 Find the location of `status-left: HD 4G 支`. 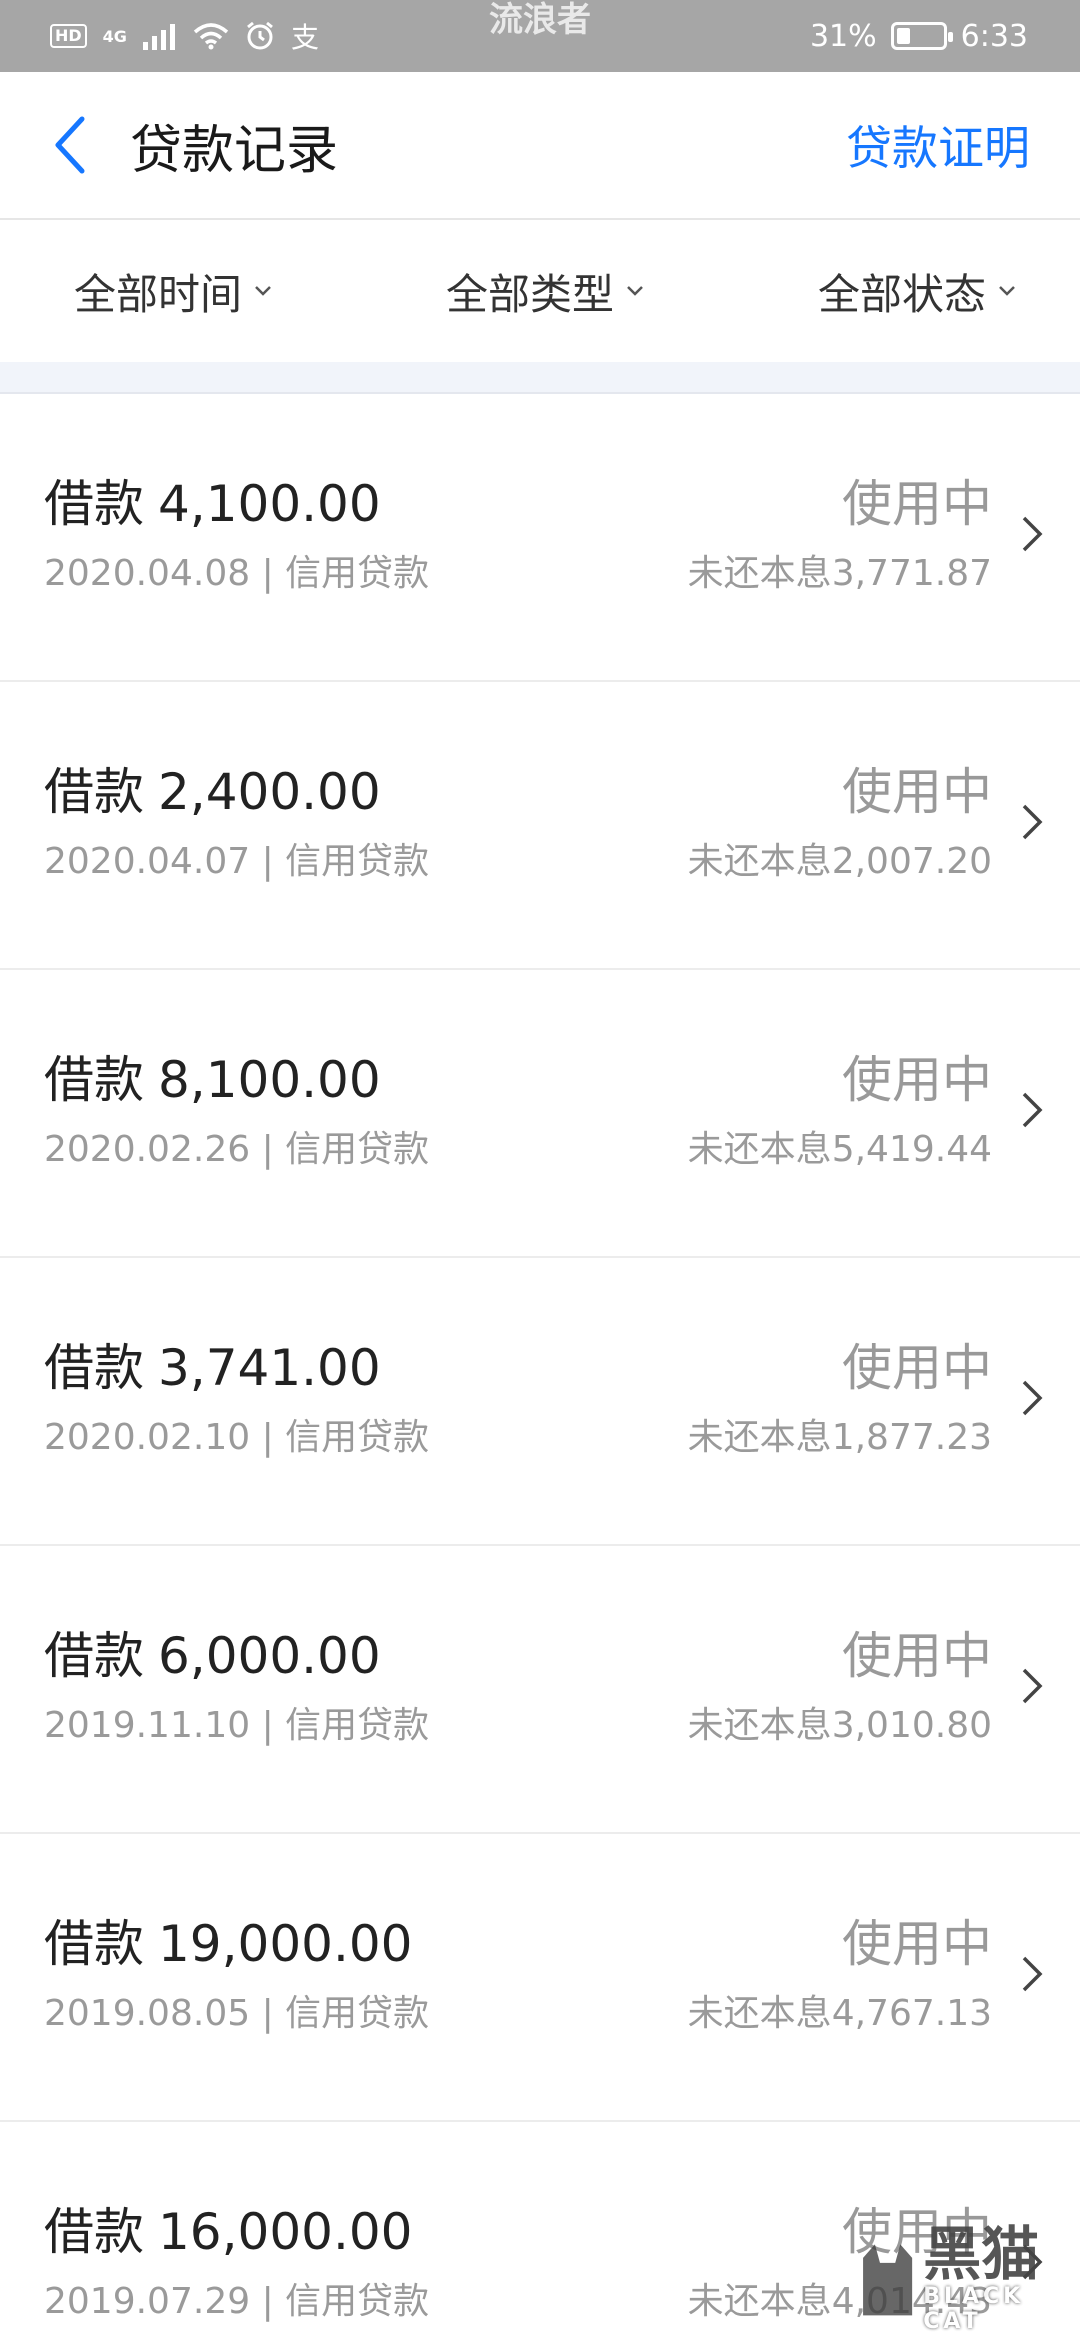

status-left: HD 4G 支 is located at coordinates (184, 36).